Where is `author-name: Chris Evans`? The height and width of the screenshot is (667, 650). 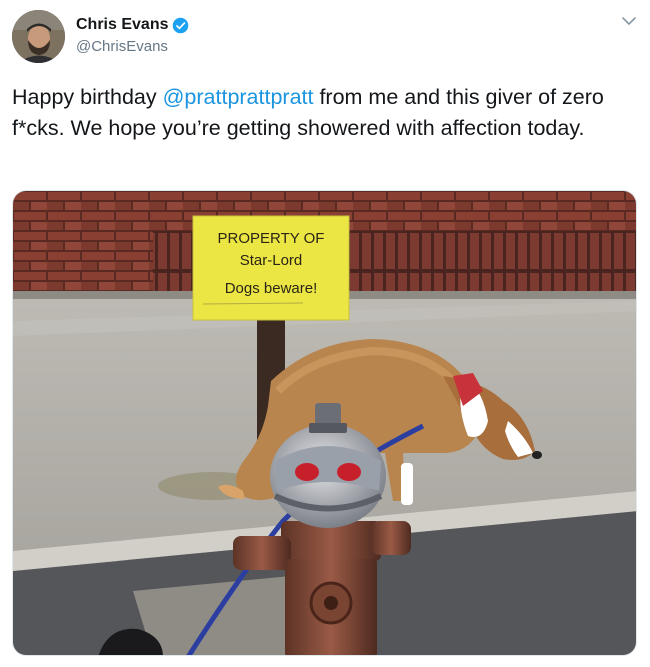 author-name: Chris Evans is located at coordinates (122, 25).